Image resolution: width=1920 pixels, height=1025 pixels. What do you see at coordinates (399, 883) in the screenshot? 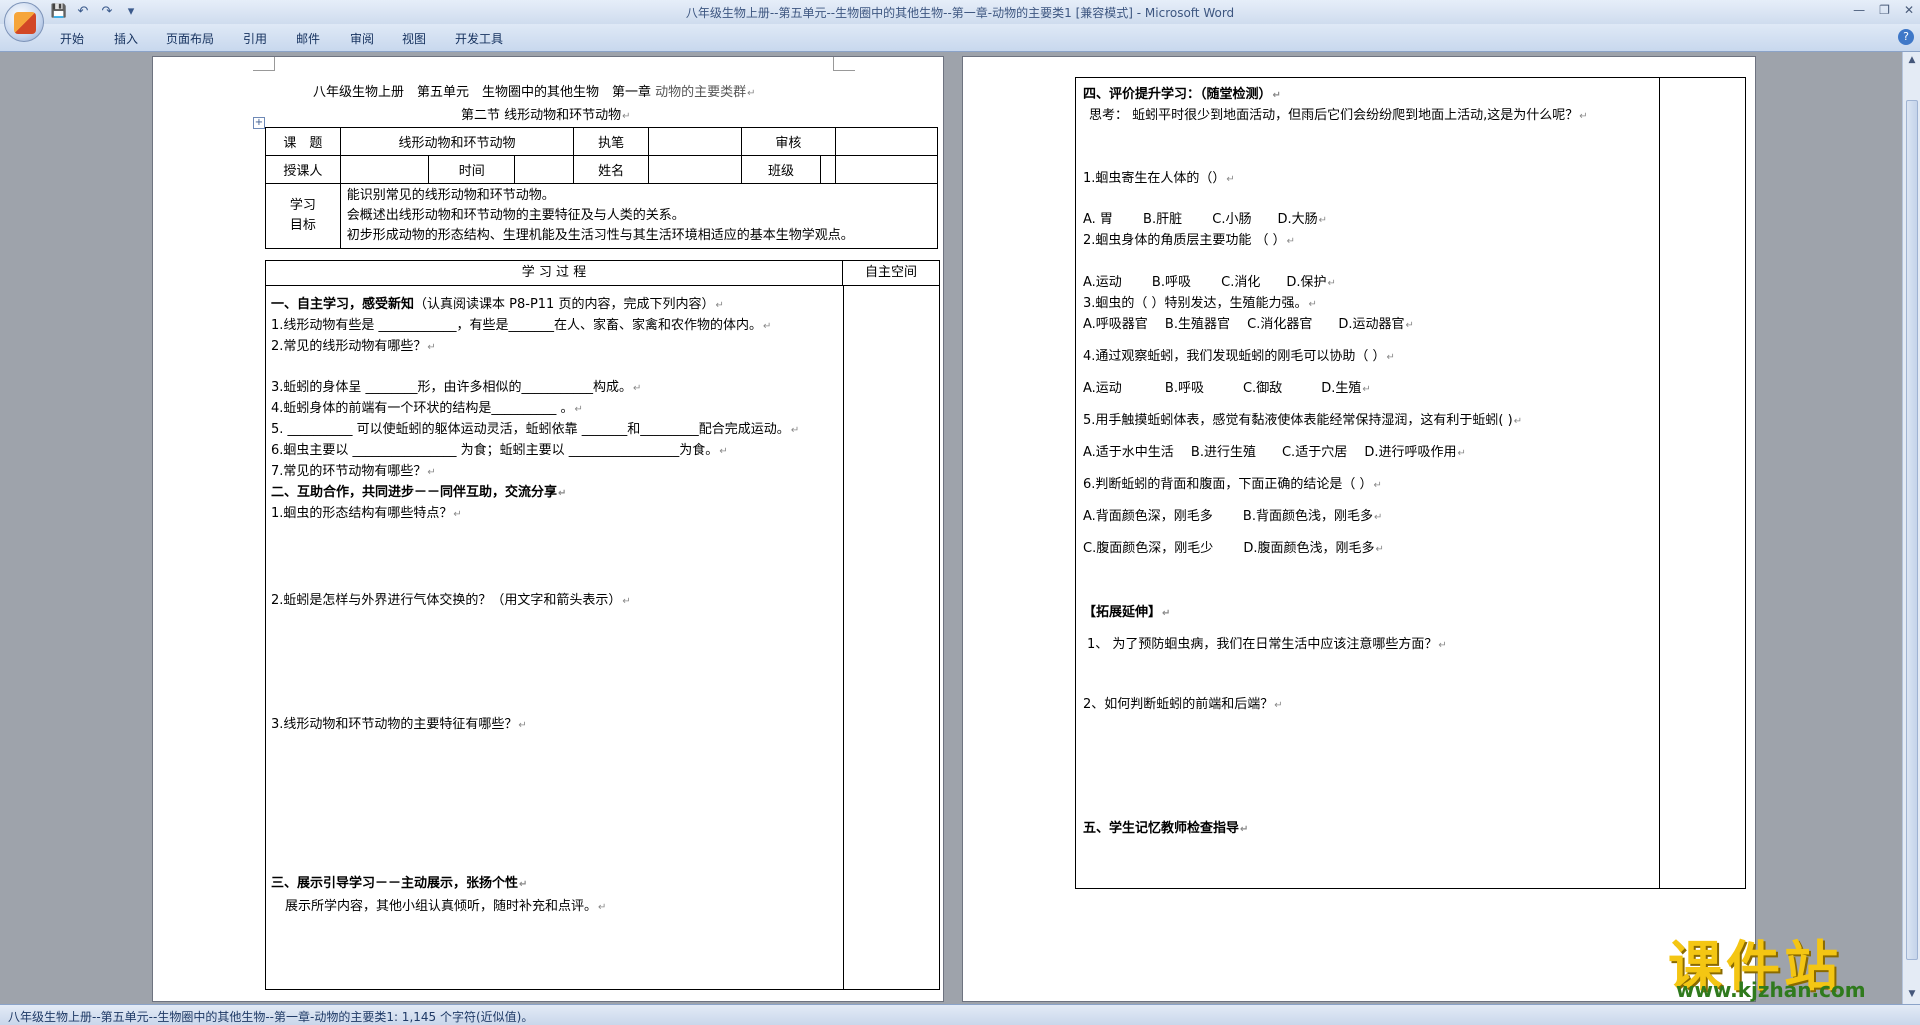
I see `section3-heading: 三、展示引导学习－－主动展示，张扬个性↵` at bounding box center [399, 883].